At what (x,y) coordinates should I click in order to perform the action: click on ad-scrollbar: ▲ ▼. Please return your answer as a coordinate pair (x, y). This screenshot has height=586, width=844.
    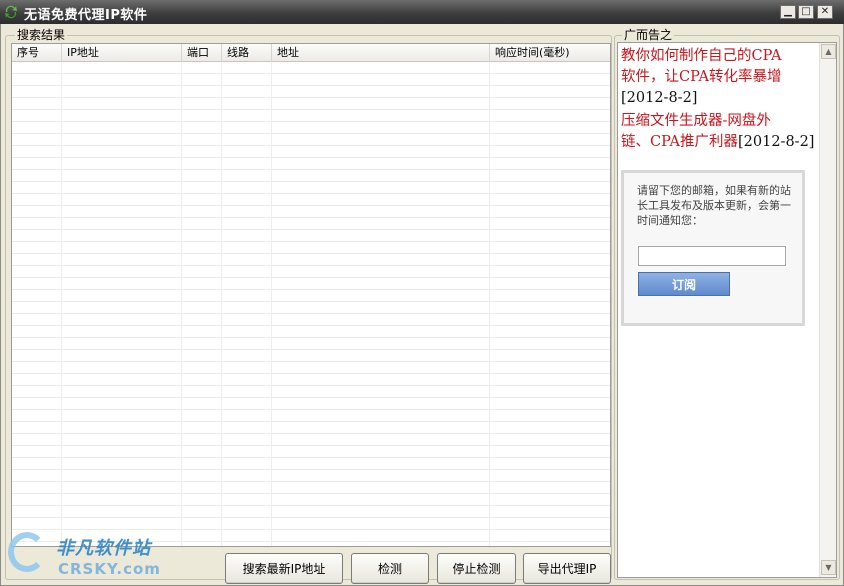
    Looking at the image, I should click on (827, 310).